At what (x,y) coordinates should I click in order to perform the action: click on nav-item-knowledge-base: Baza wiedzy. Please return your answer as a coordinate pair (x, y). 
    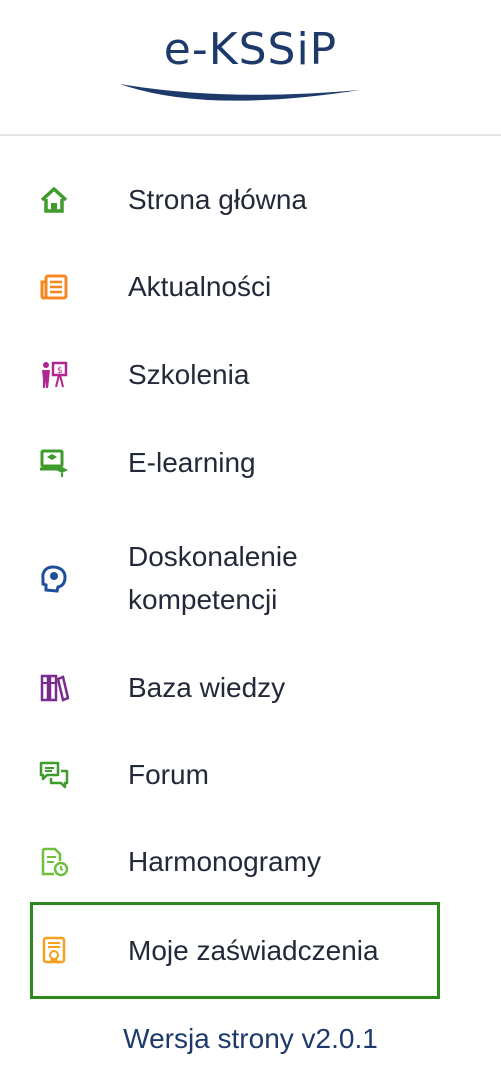
    Looking at the image, I should click on (235, 688).